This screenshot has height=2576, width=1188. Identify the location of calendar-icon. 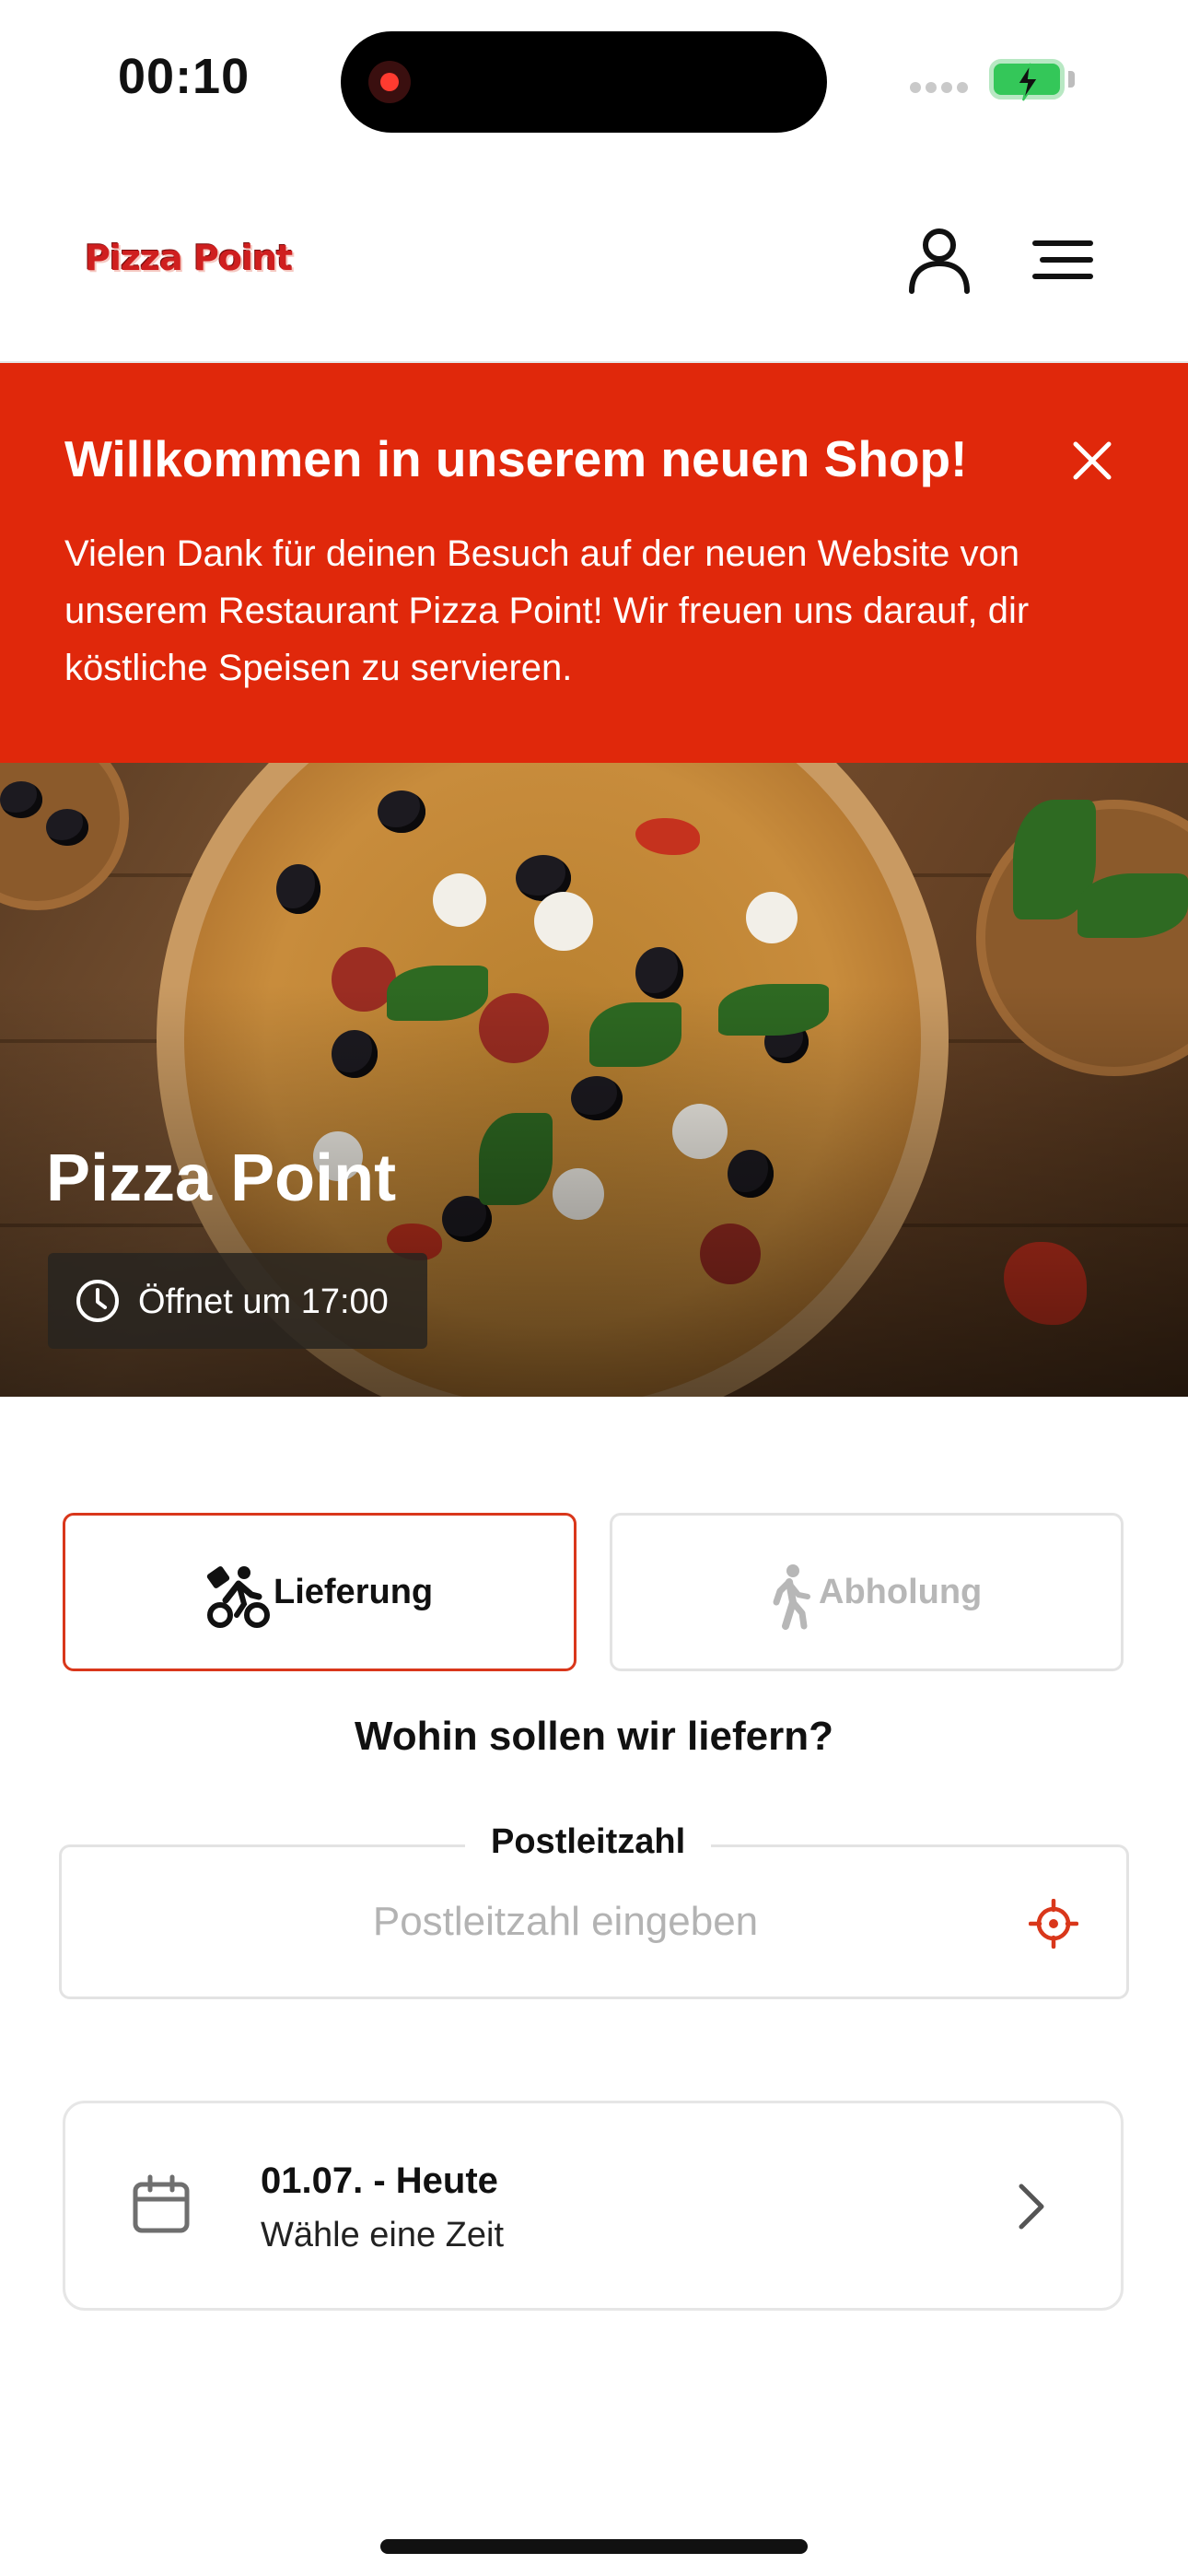
(161, 2204).